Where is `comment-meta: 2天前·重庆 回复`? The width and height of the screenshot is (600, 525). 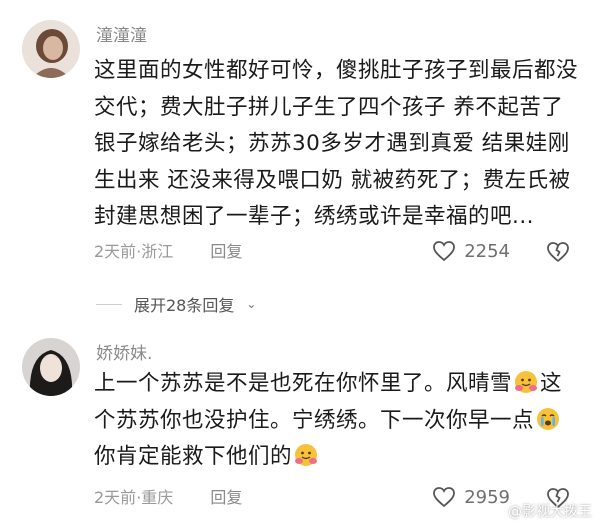 comment-meta: 2天前·重庆 回复 is located at coordinates (168, 498).